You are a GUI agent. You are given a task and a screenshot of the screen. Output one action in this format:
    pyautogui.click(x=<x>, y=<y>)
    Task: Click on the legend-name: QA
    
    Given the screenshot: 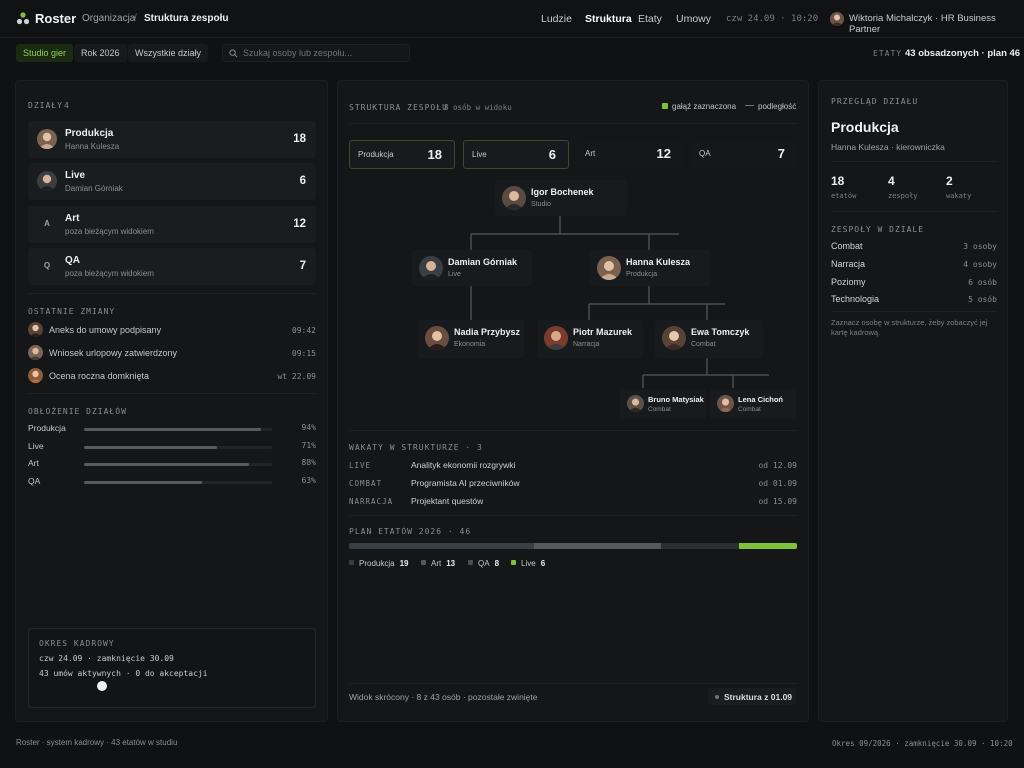 What is the action you would take?
    pyautogui.click(x=484, y=563)
    